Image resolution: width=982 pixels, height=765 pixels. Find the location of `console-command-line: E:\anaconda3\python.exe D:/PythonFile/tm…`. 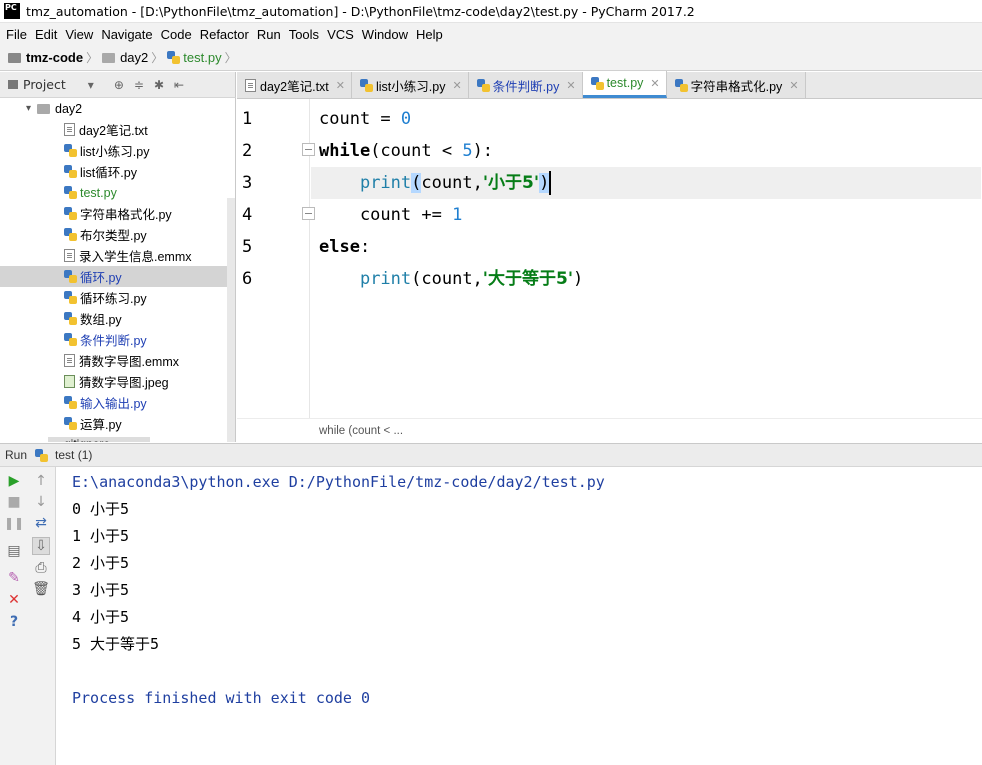

console-command-line: E:\anaconda3\python.exe D:/PythonFile/tm… is located at coordinates (338, 482).